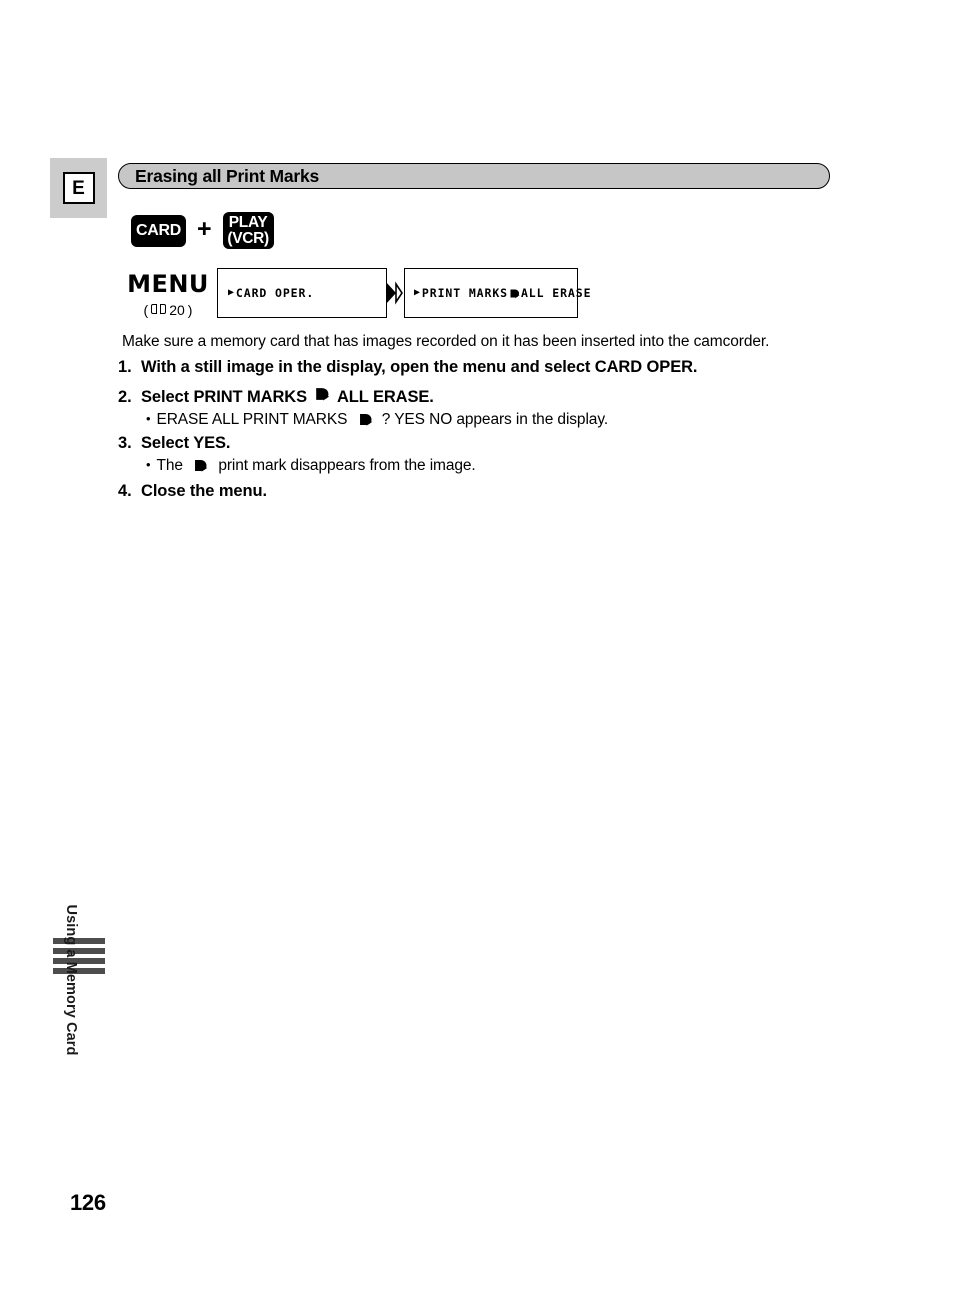 This screenshot has height=1301, width=954. I want to click on language-indicator-block: E, so click(78, 188).